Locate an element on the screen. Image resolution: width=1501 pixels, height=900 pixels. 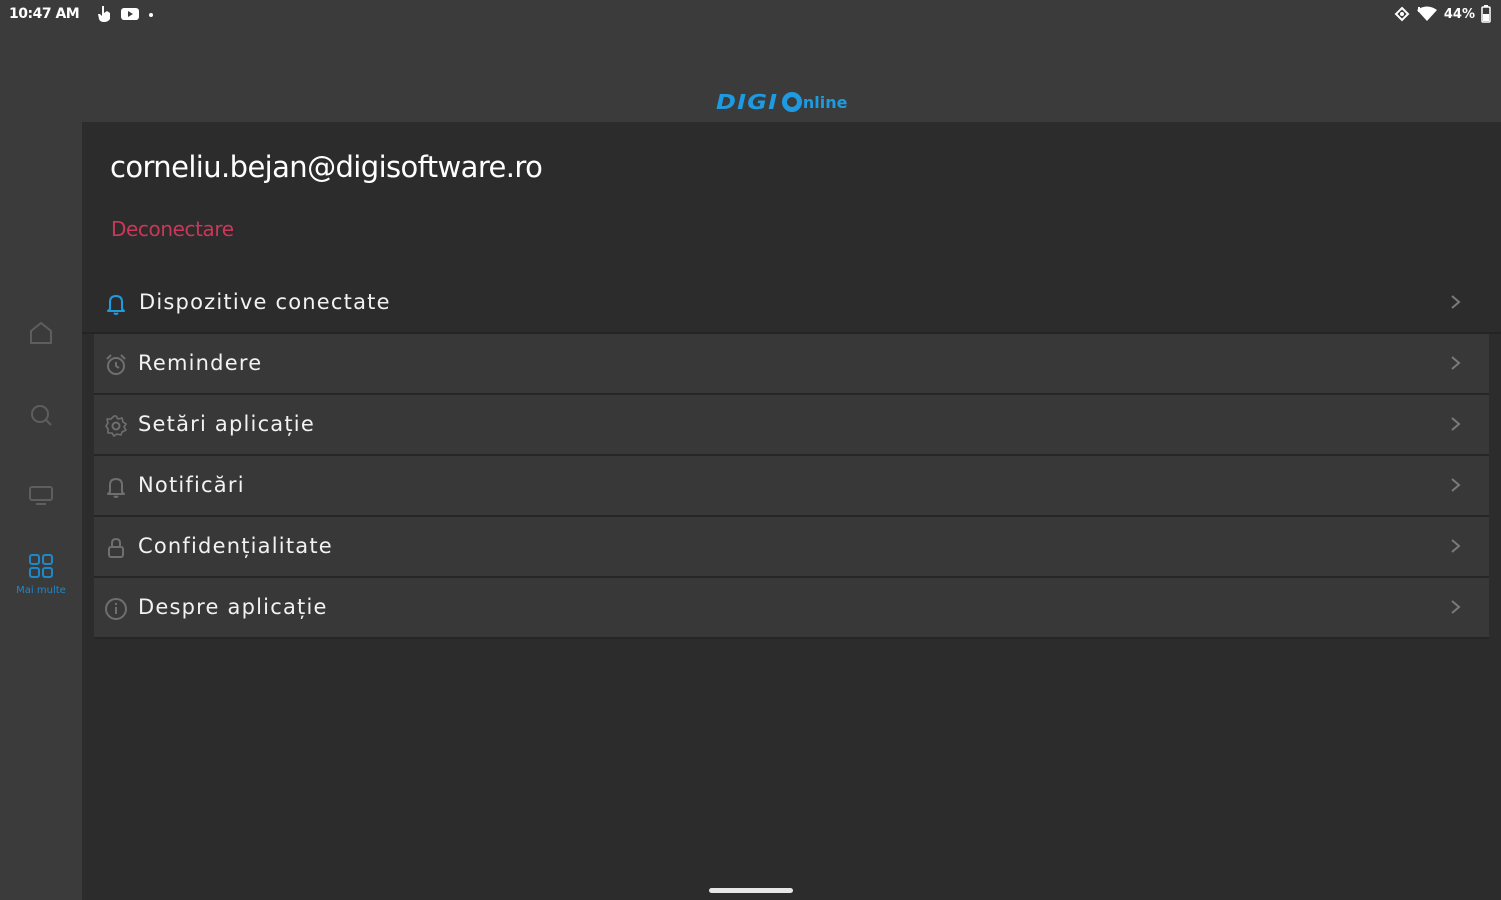
logo-o-ring is located at coordinates (791, 102).